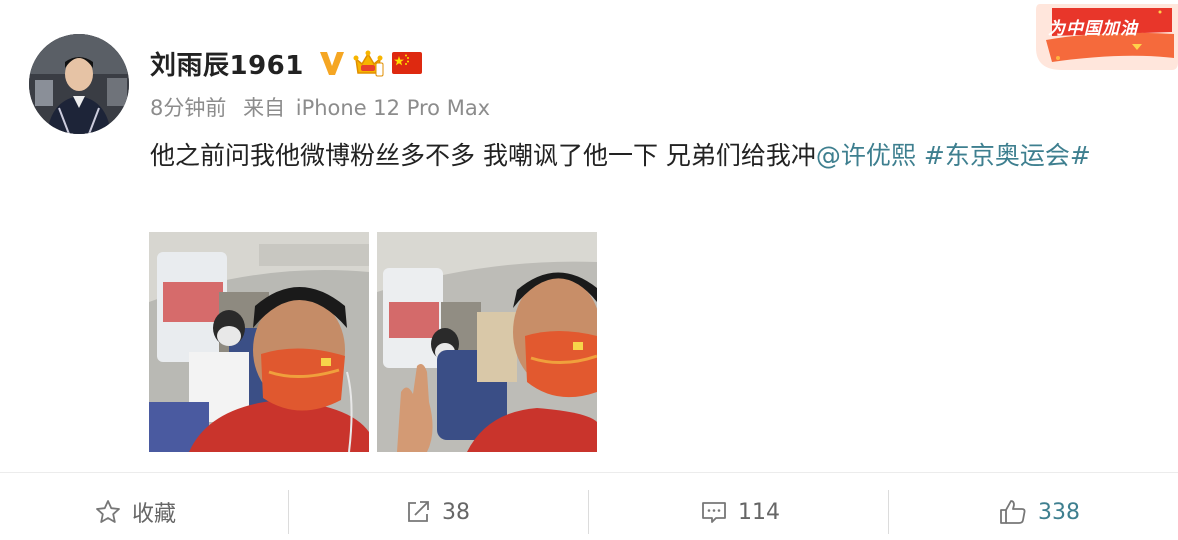  I want to click on post-time: 8分钟前, so click(188, 108).